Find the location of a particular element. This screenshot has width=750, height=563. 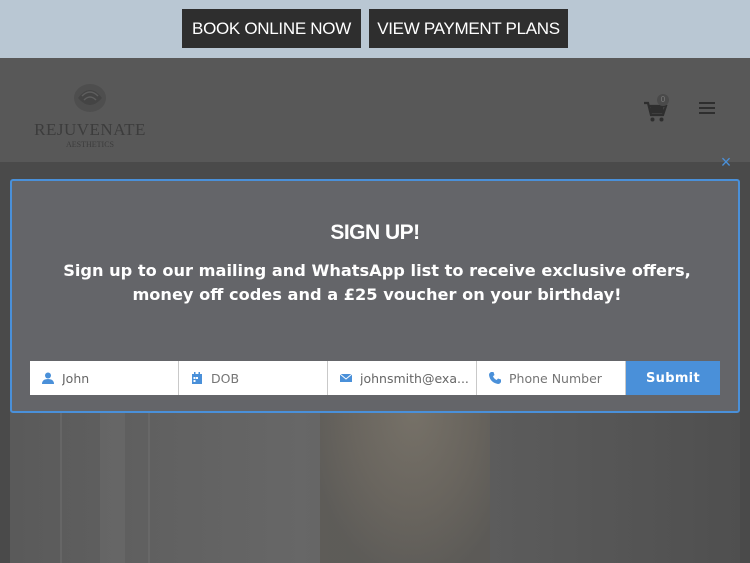

modal-title: SIGN UP! is located at coordinates (375, 232).